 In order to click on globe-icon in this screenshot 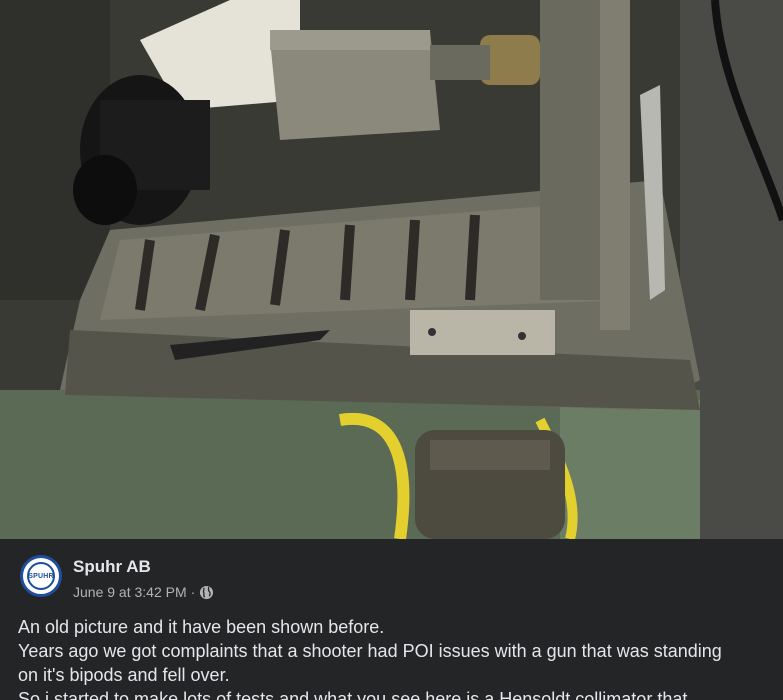, I will do `click(206, 592)`.